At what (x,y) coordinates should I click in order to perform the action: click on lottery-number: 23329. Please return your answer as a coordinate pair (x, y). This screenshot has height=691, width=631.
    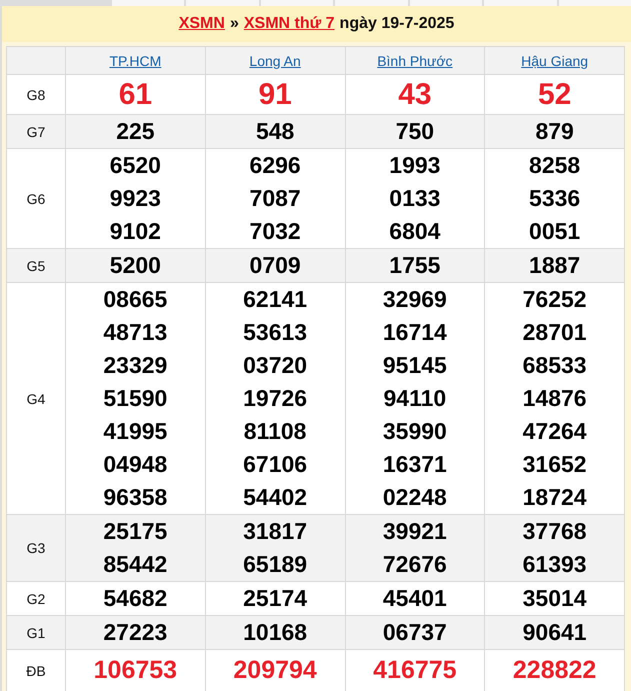
    Looking at the image, I should click on (135, 365).